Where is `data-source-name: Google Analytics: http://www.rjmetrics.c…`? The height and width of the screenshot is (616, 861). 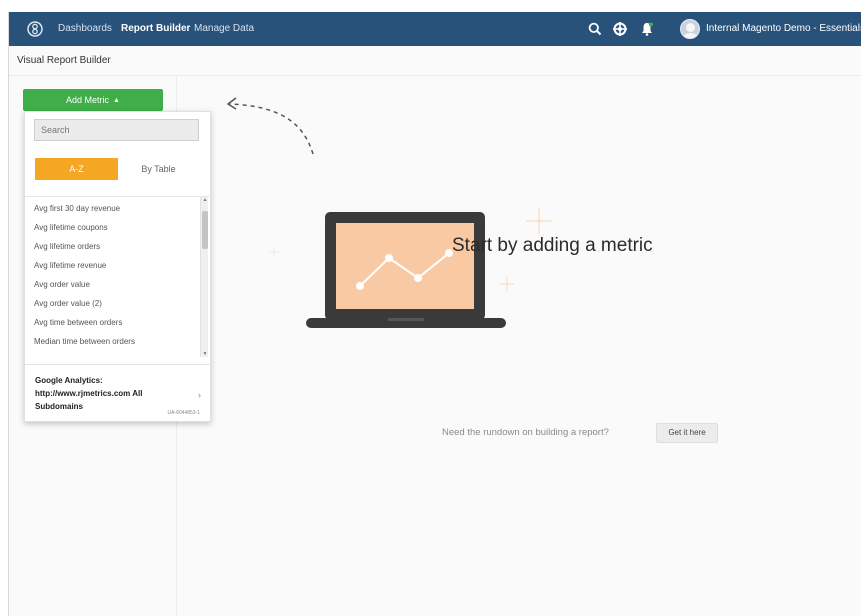 data-source-name: Google Analytics: http://www.rjmetrics.c… is located at coordinates (89, 393).